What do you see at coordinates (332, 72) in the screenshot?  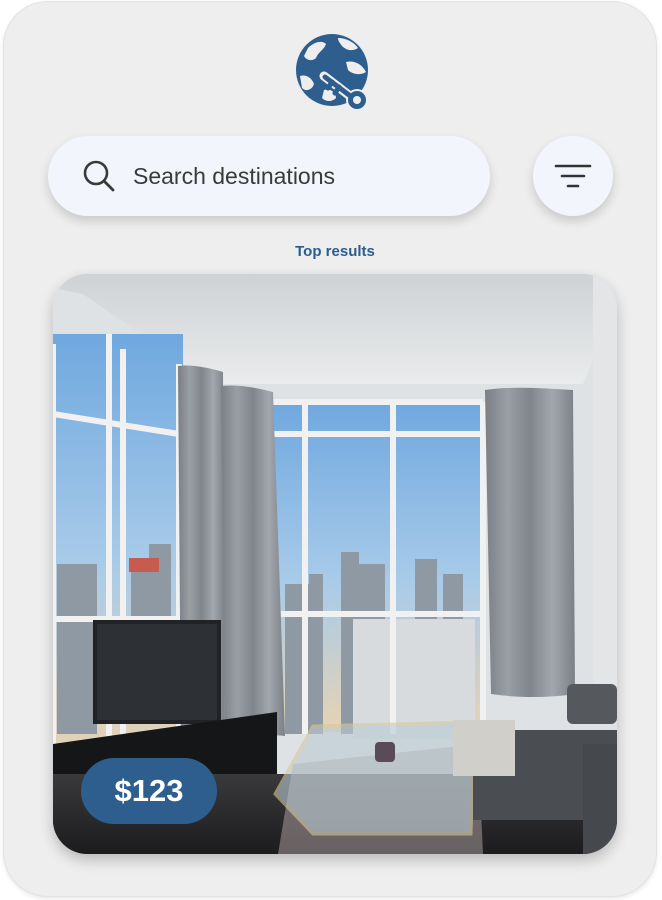 I see `globe-key-icon` at bounding box center [332, 72].